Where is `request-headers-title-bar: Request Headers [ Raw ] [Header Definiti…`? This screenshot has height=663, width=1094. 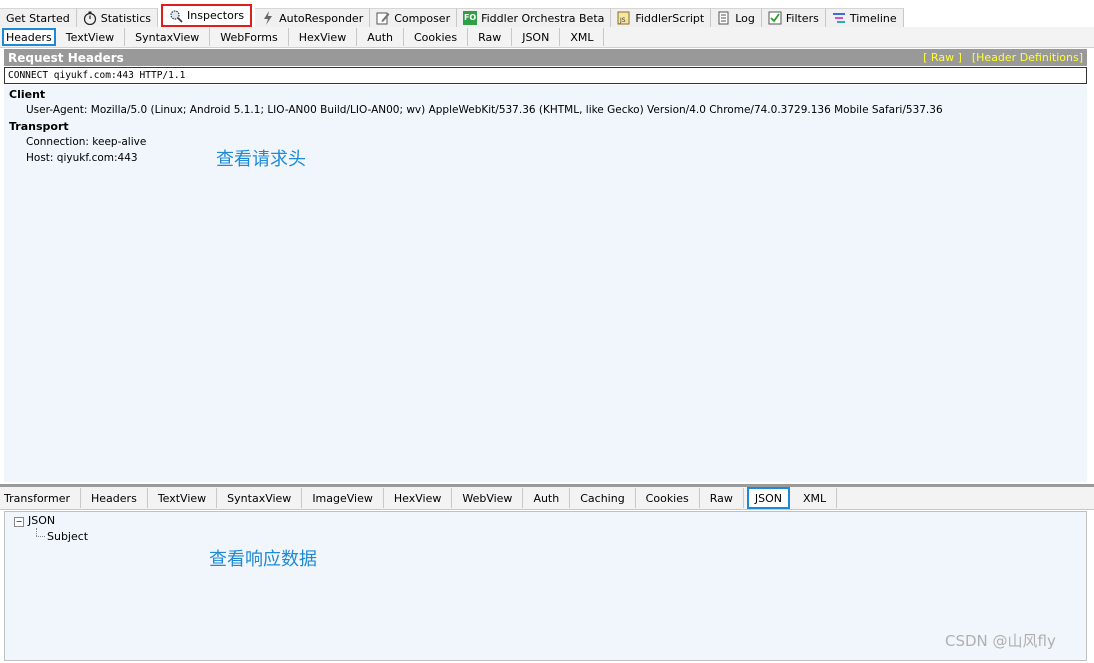 request-headers-title-bar: Request Headers [ Raw ] [Header Definiti… is located at coordinates (545, 57).